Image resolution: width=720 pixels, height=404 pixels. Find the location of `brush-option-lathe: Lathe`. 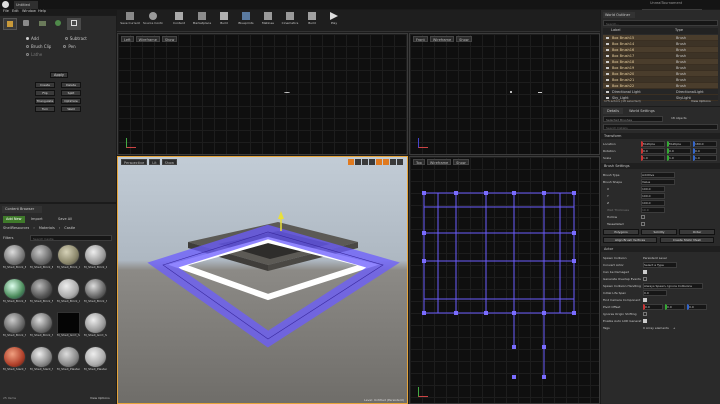

brush-option-lathe: Lathe is located at coordinates (70, 54).